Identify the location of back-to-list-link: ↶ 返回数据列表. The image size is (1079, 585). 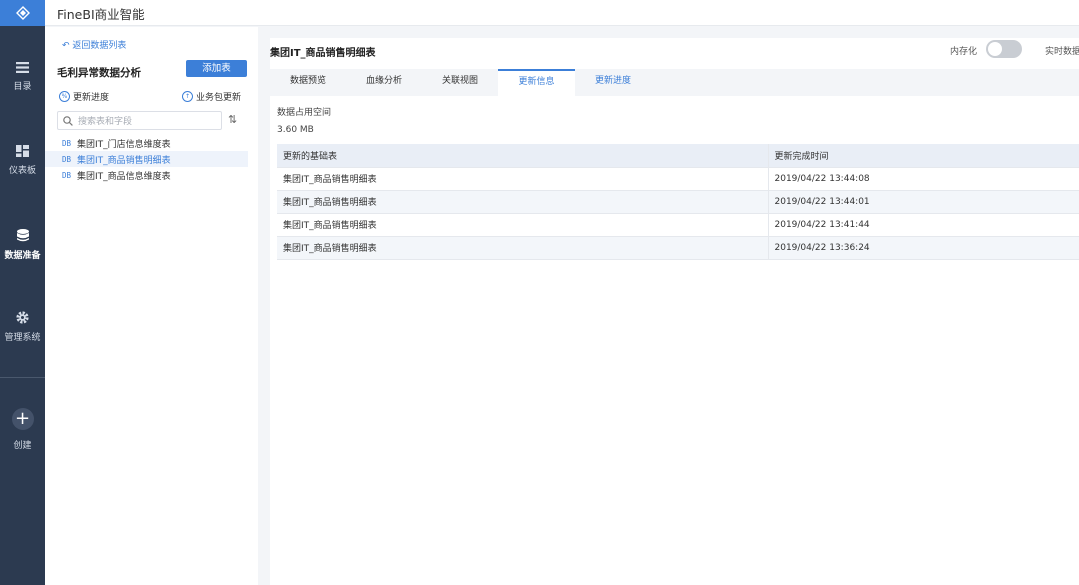
(94, 44).